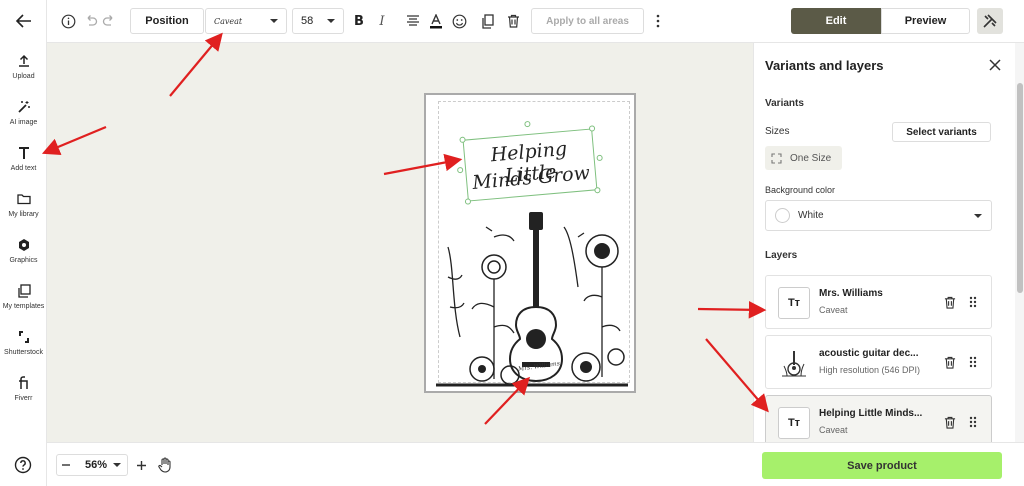 The width and height of the screenshot is (1024, 486). I want to click on fiverr-icon, so click(23, 382).